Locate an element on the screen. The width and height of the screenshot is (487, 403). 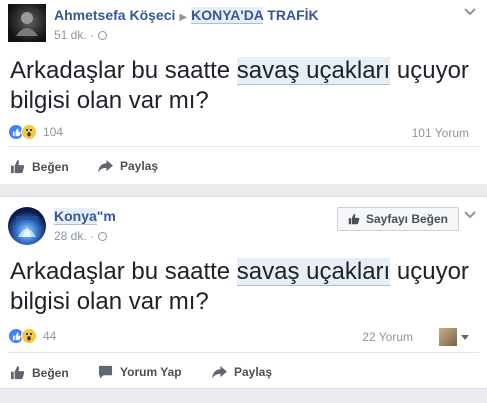
group-arrow-icon: ▶ is located at coordinates (183, 17).